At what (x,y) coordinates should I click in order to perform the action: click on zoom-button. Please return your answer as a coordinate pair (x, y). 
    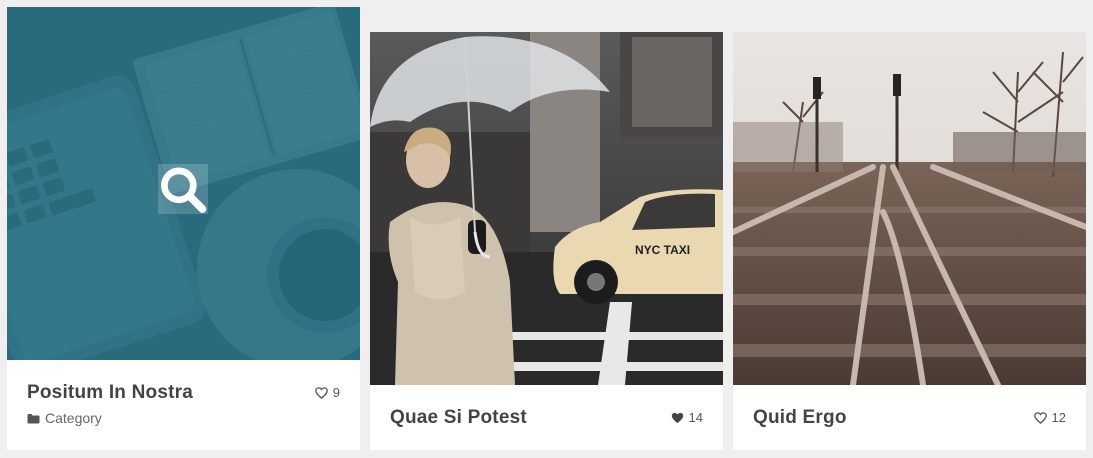
    Looking at the image, I should click on (183, 189).